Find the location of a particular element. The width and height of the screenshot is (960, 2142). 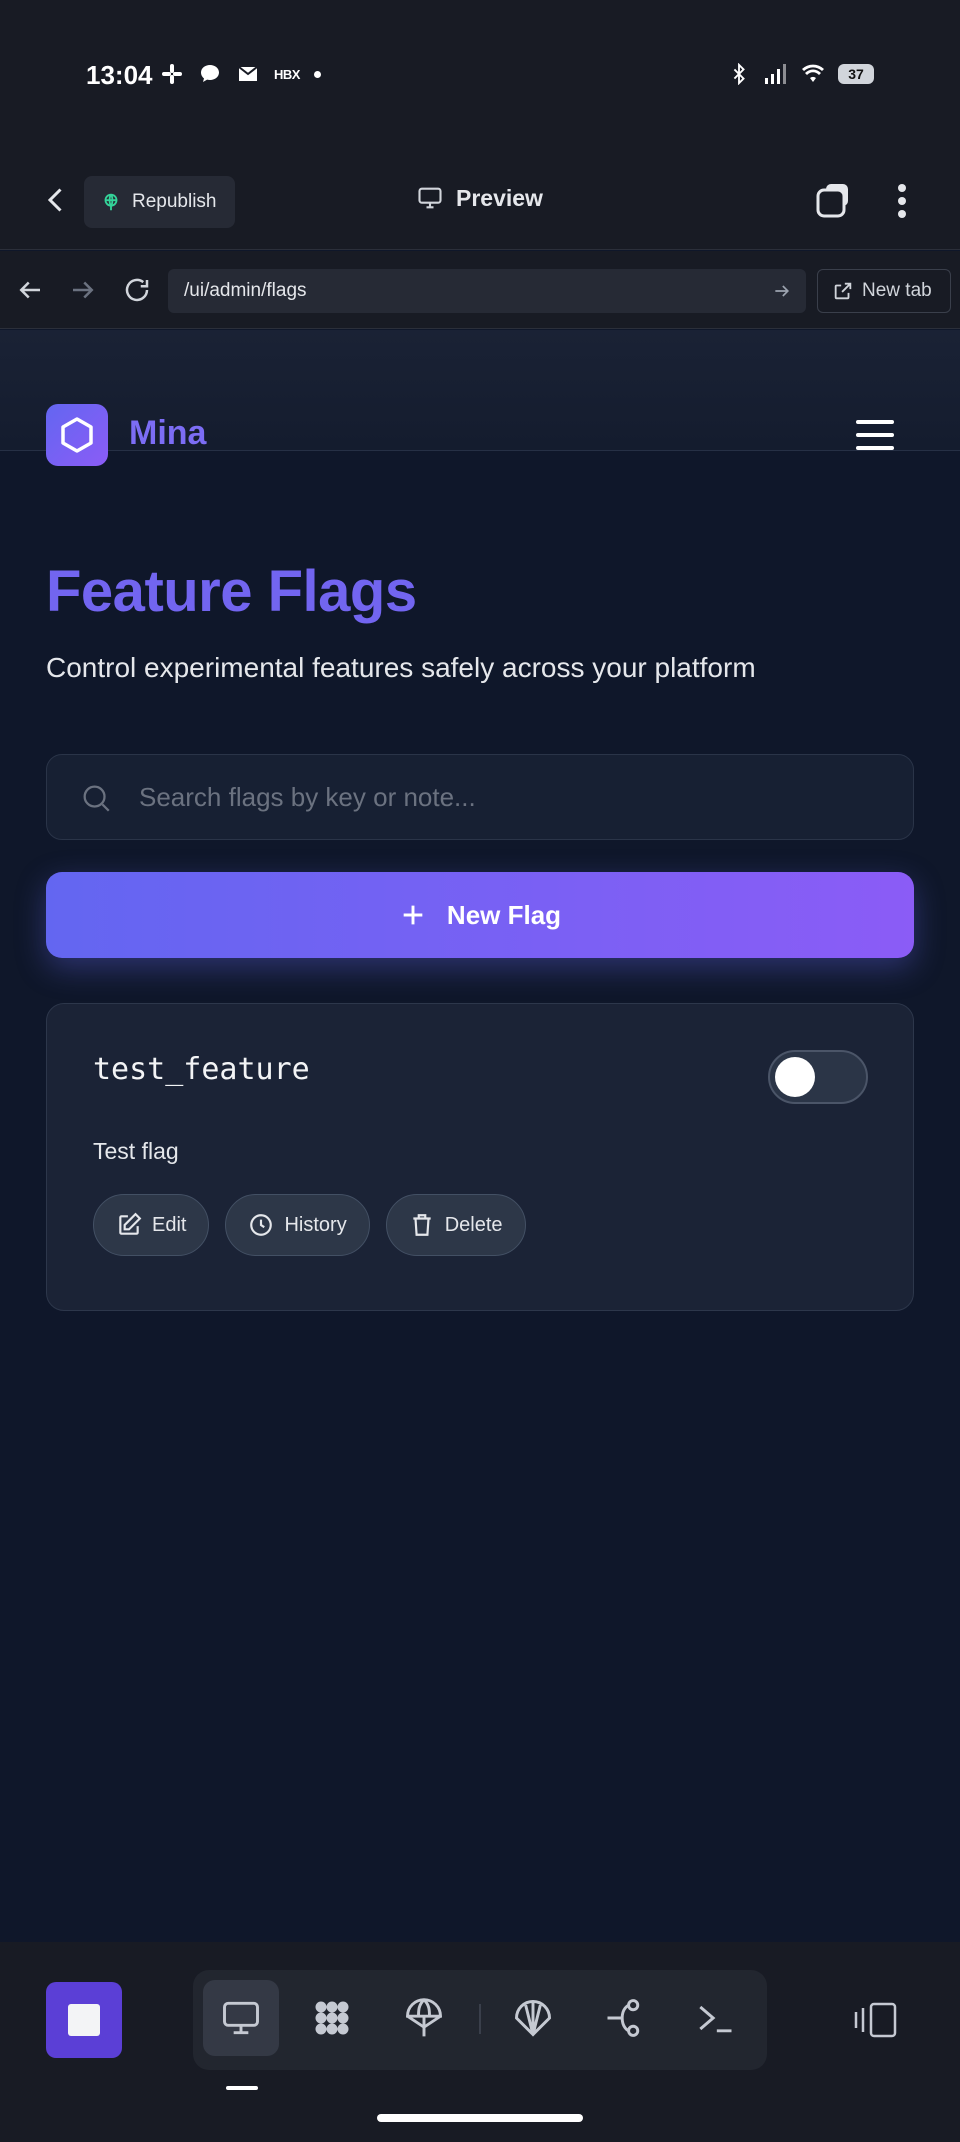

search-icon is located at coordinates (96, 798).